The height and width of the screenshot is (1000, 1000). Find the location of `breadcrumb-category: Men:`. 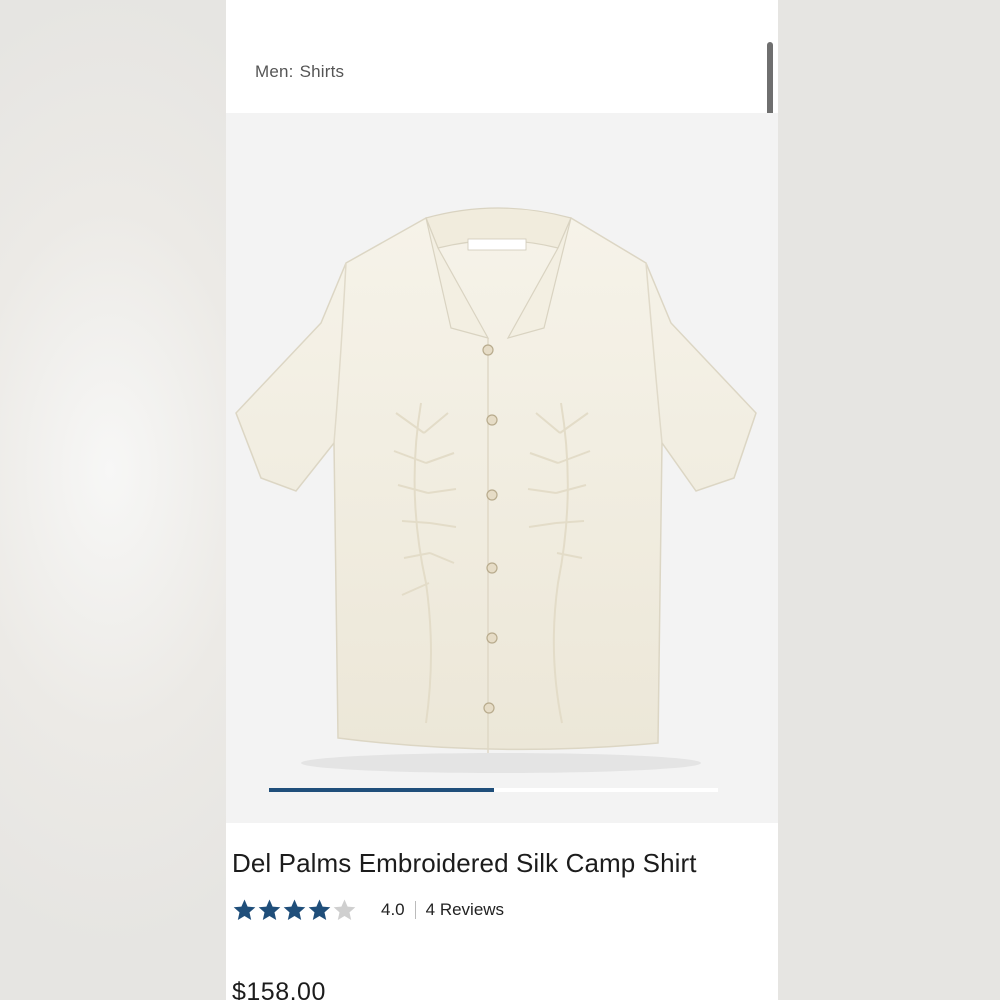

breadcrumb-category: Men: is located at coordinates (274, 71).